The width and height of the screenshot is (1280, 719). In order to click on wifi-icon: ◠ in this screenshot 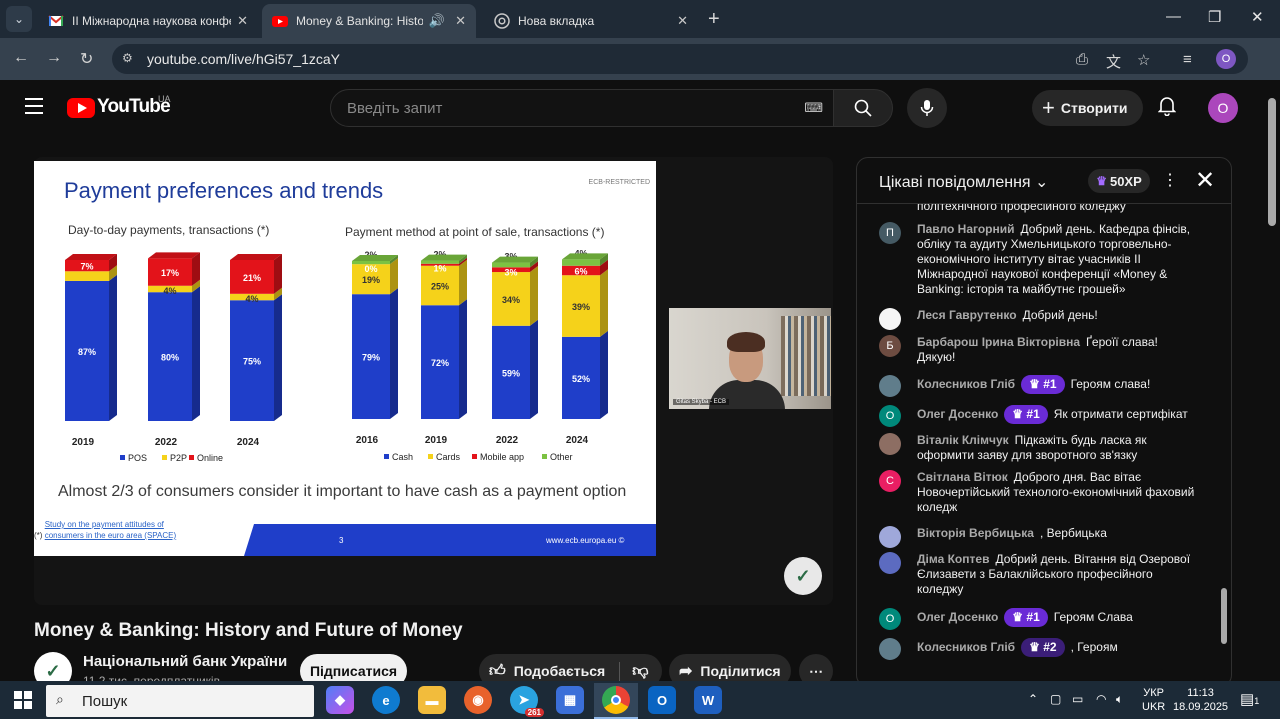, I will do `click(1101, 699)`.